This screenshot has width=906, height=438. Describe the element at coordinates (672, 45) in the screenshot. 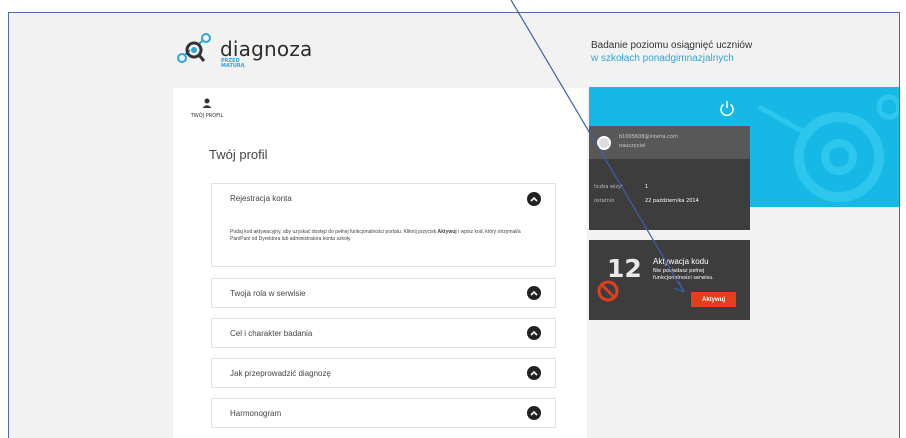

I see `header-title: Badanie poziomu osiągnięć uczniów` at that location.